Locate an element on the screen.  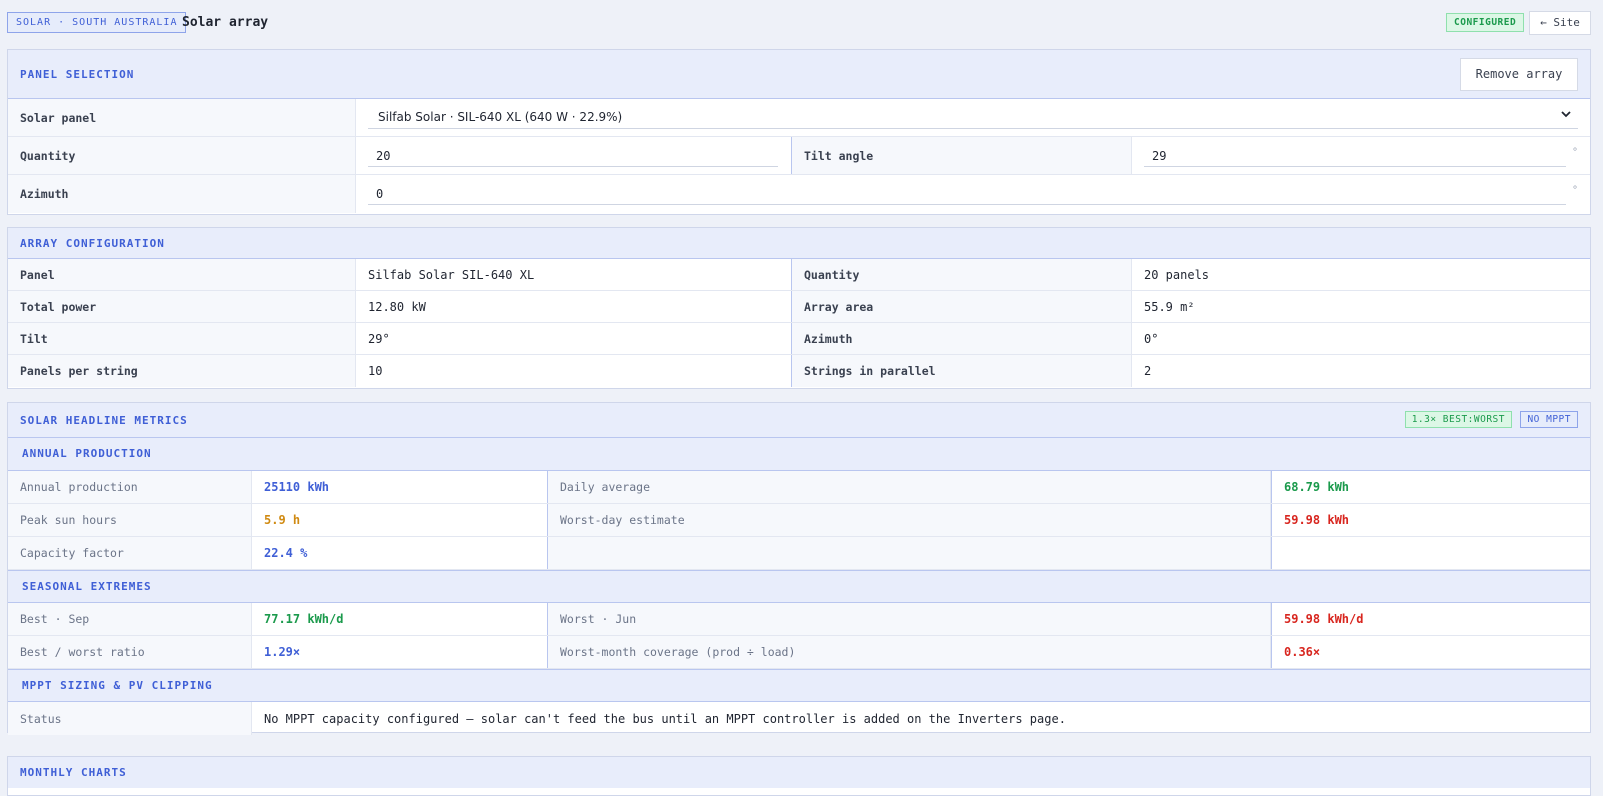
metric-label: Status is located at coordinates (130, 718).